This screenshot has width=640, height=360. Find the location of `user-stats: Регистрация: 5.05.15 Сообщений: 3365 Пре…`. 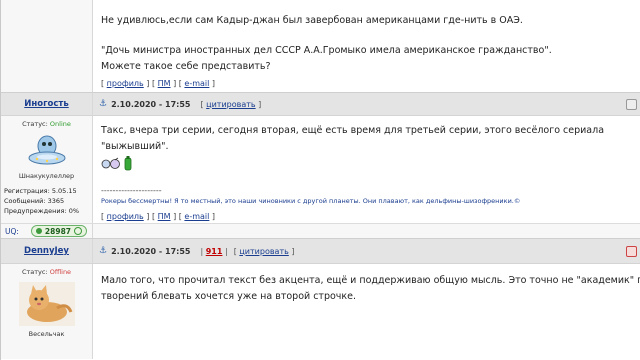

user-stats: Регистрация: 5.05.15 Сообщений: 3365 Пре… is located at coordinates (42, 201).